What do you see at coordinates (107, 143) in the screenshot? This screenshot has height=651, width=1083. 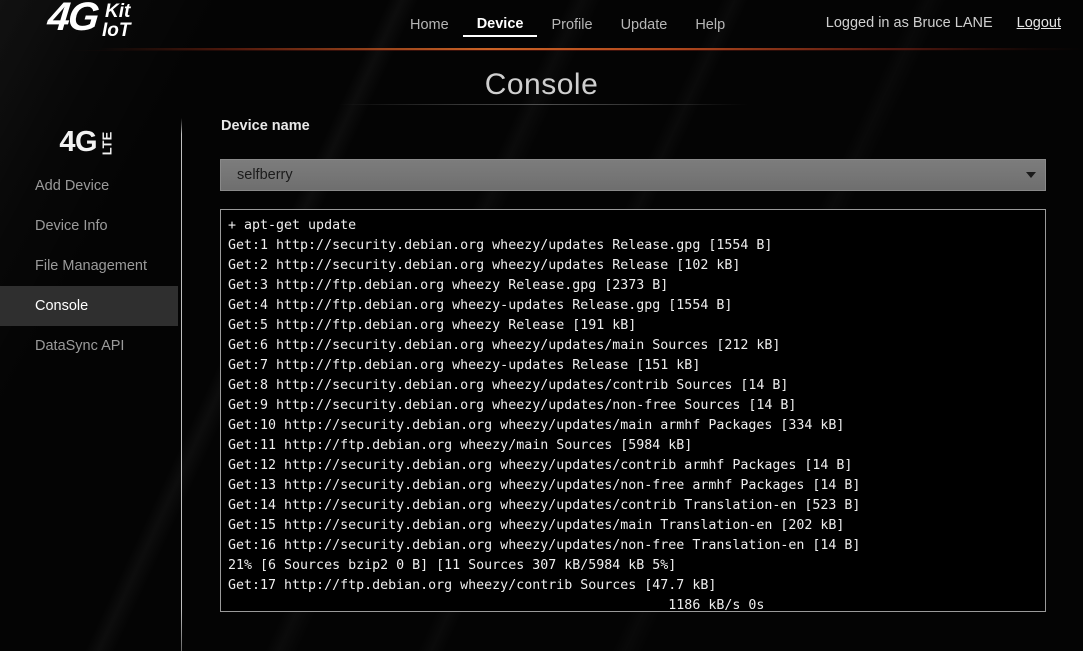 I see `sidebar-logo-lte: LTE` at bounding box center [107, 143].